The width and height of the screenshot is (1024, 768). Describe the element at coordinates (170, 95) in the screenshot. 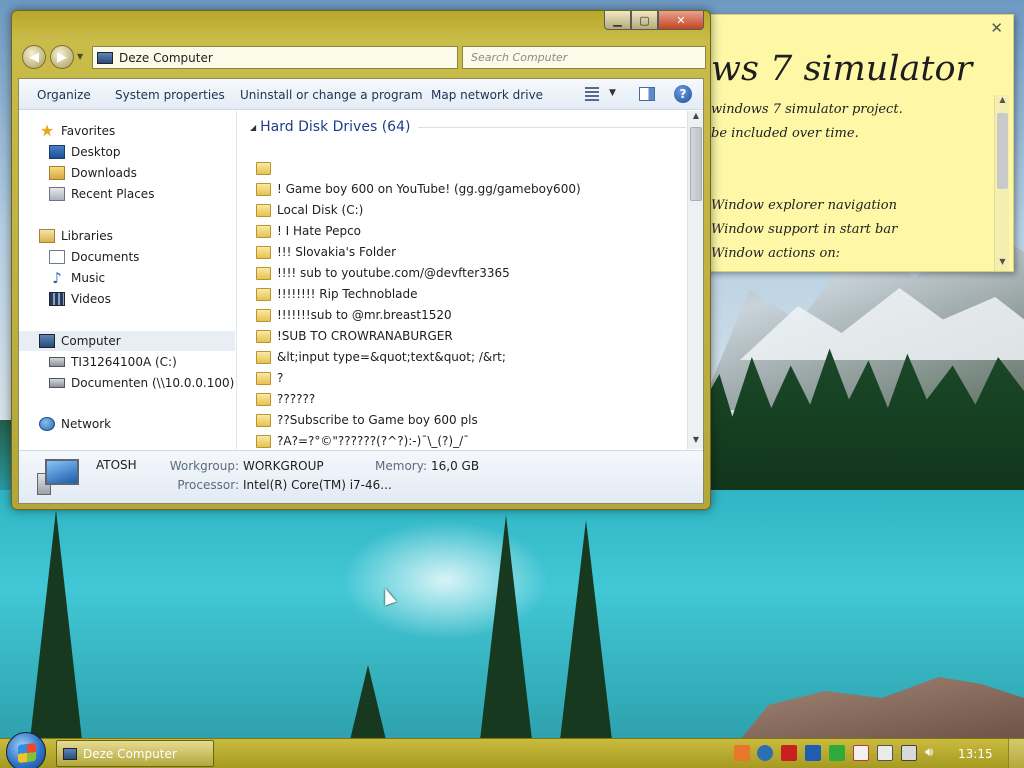

I see `system-properties-button: System properties` at that location.